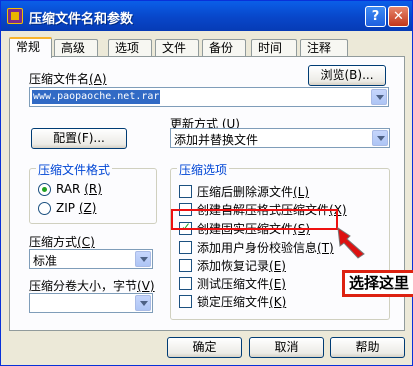  What do you see at coordinates (45, 261) in the screenshot?
I see `compression-method-value: 标准` at bounding box center [45, 261].